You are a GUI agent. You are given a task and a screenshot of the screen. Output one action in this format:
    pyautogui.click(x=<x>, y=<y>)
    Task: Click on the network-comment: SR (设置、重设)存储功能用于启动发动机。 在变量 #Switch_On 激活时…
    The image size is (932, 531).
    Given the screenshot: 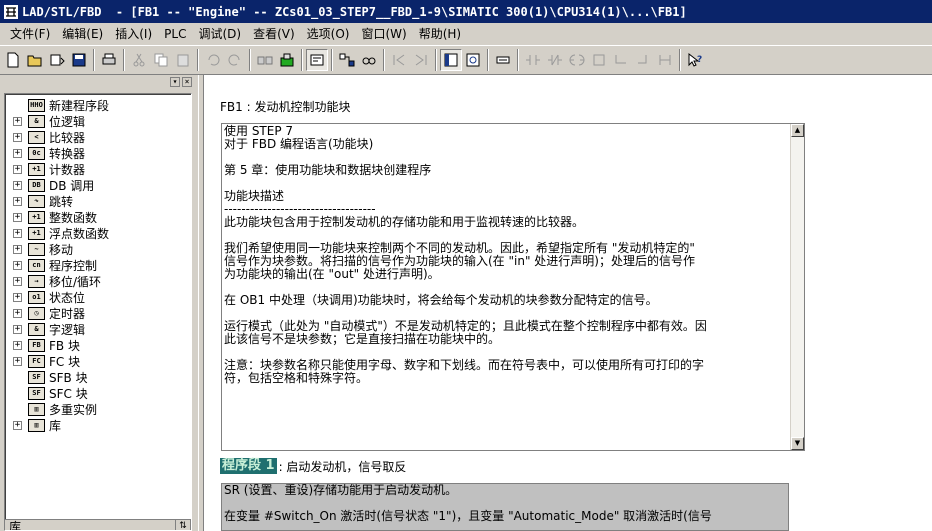 What is the action you would take?
    pyautogui.click(x=505, y=507)
    